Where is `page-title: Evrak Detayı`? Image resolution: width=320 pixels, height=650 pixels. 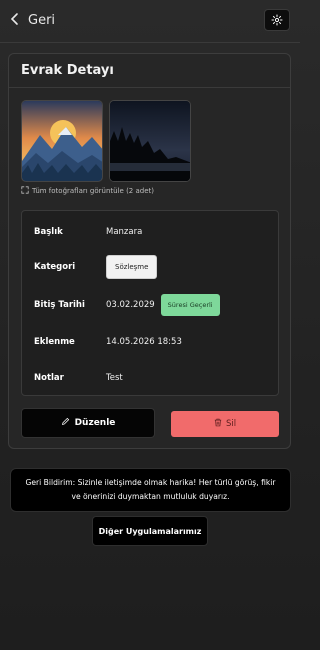 page-title: Evrak Detayı is located at coordinates (67, 70).